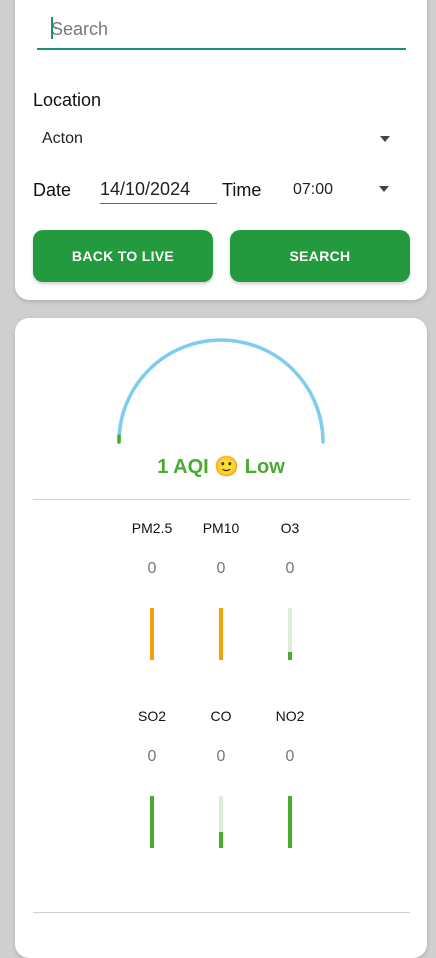 This screenshot has width=436, height=958. Describe the element at coordinates (152, 590) in the screenshot. I see `pollutant-item: PM2.5 0` at that location.